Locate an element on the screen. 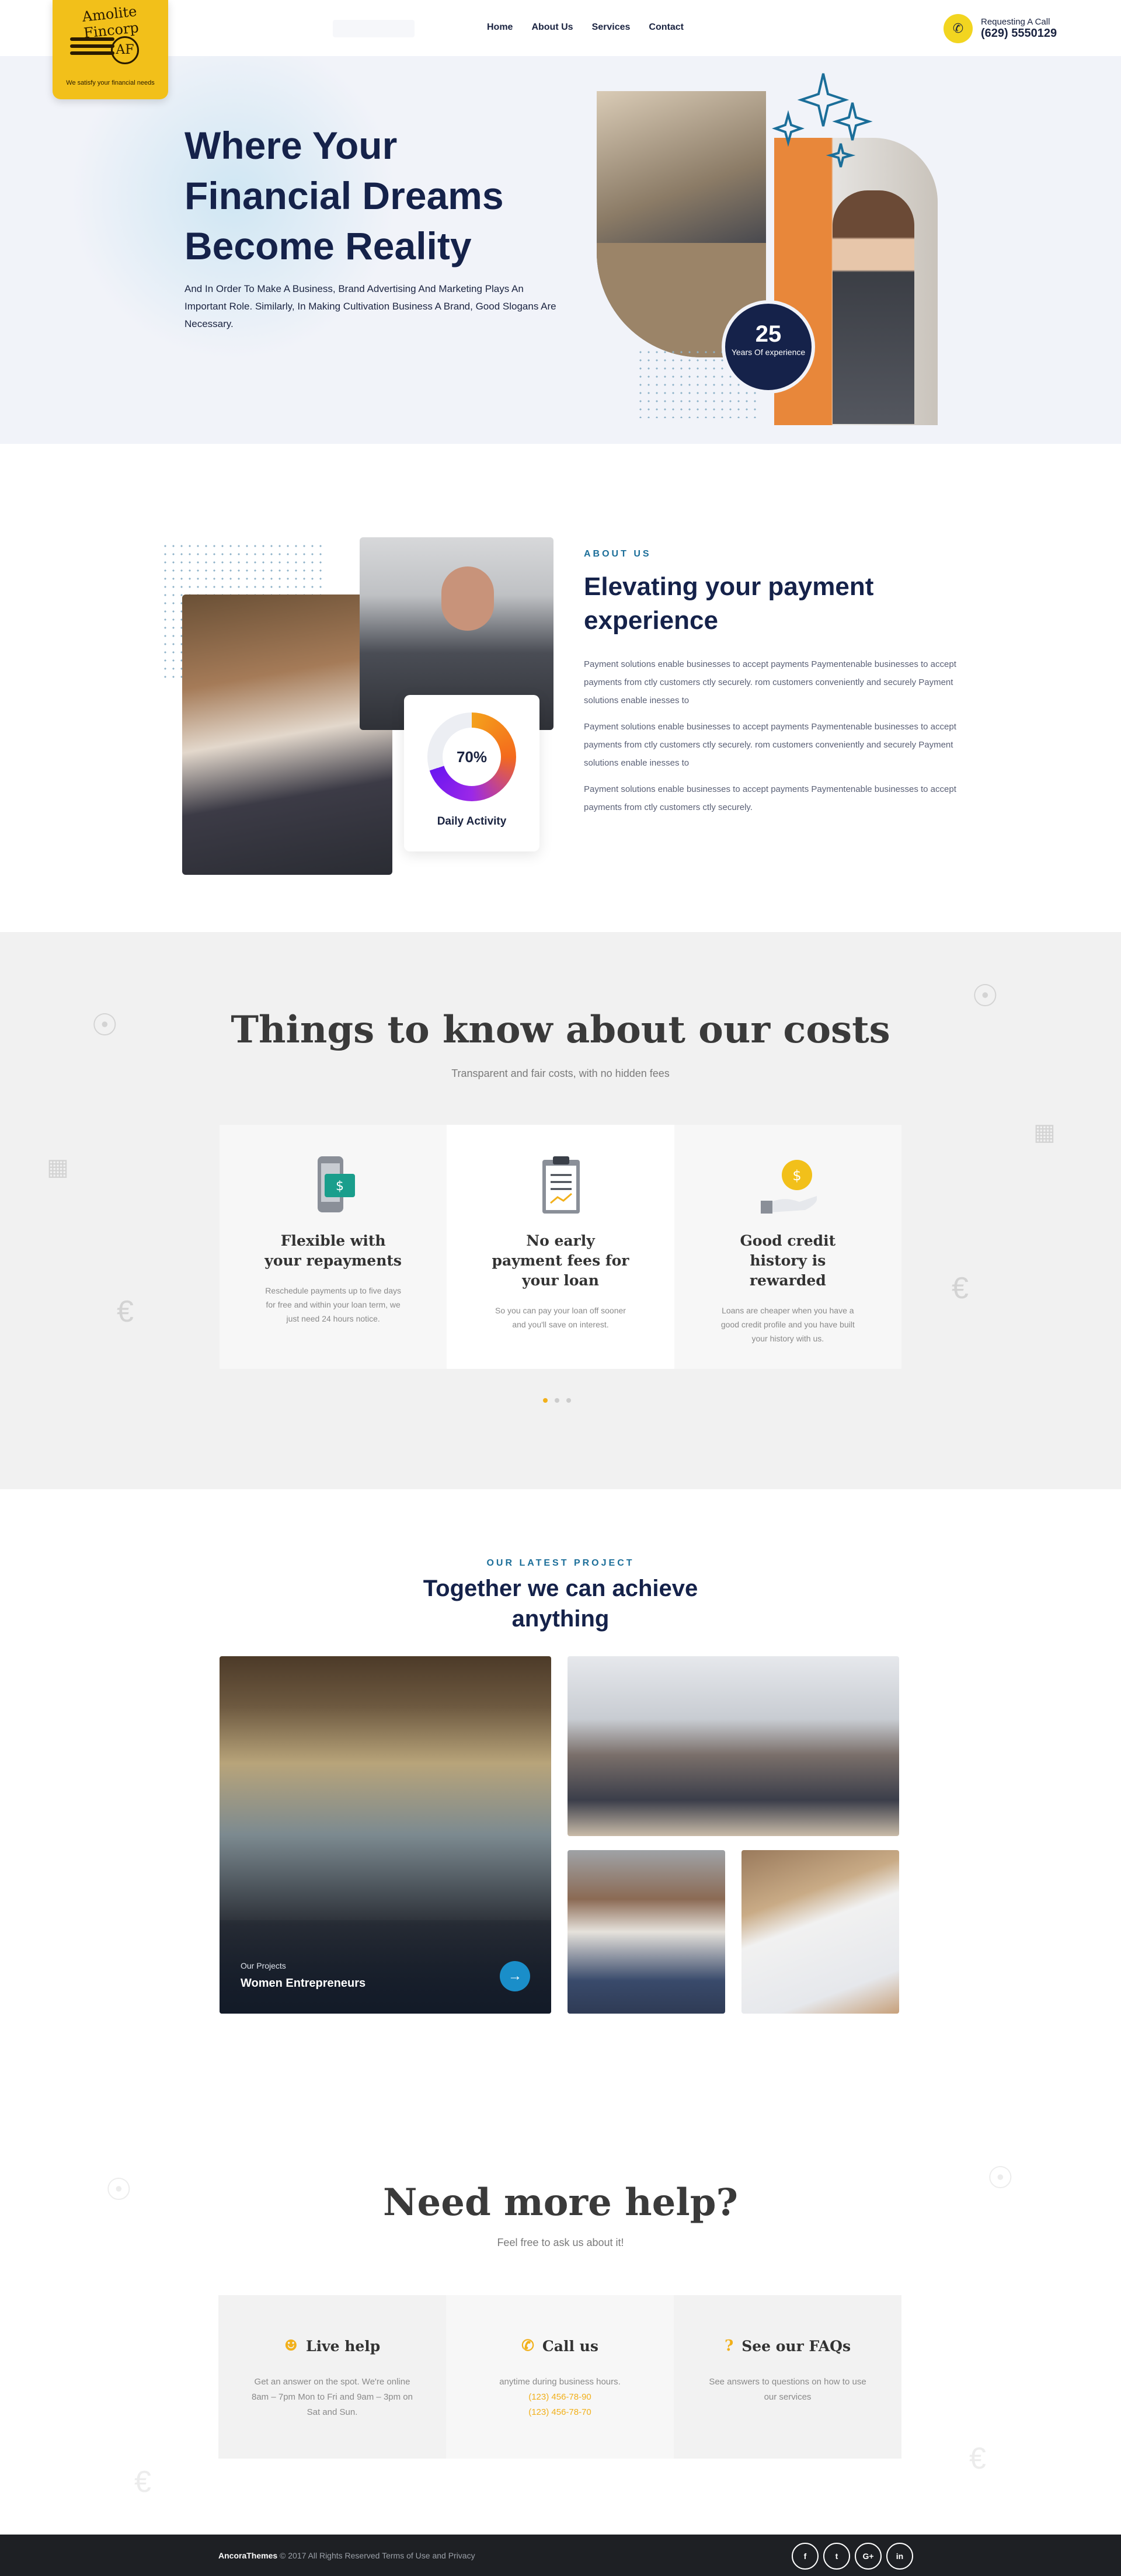 The width and height of the screenshot is (1121, 2576). nav-contact: Contact is located at coordinates (666, 27).